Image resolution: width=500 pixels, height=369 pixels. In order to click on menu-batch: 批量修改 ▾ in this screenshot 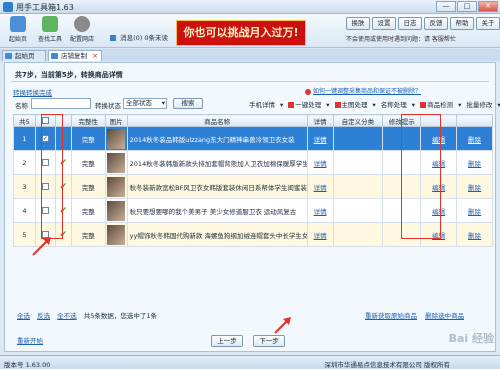, I will do `click(483, 104)`.